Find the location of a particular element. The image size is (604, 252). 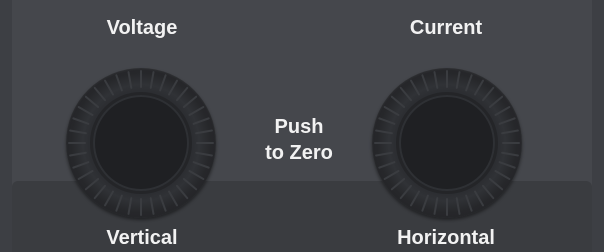

panel-right-edge is located at coordinates (598, 126).